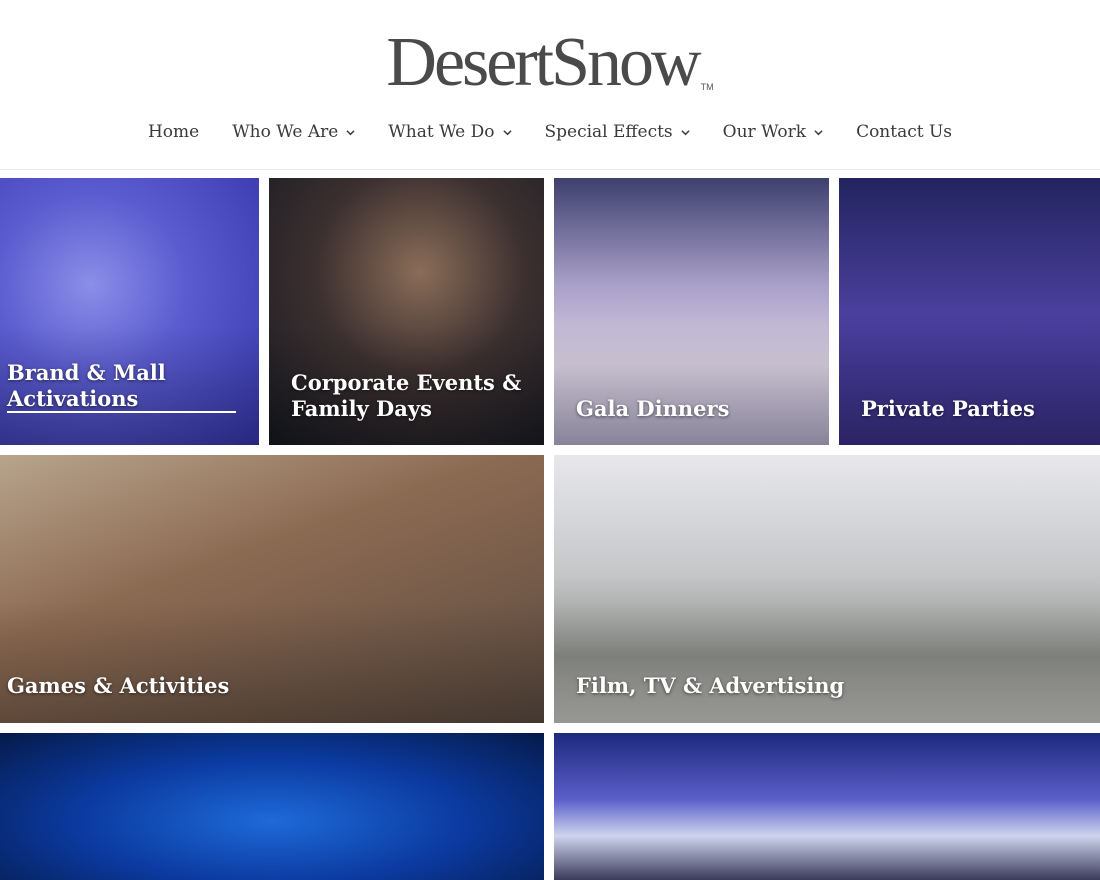 The height and width of the screenshot is (880, 1100). I want to click on nav-item-contact-us: Contact Us, so click(904, 132).